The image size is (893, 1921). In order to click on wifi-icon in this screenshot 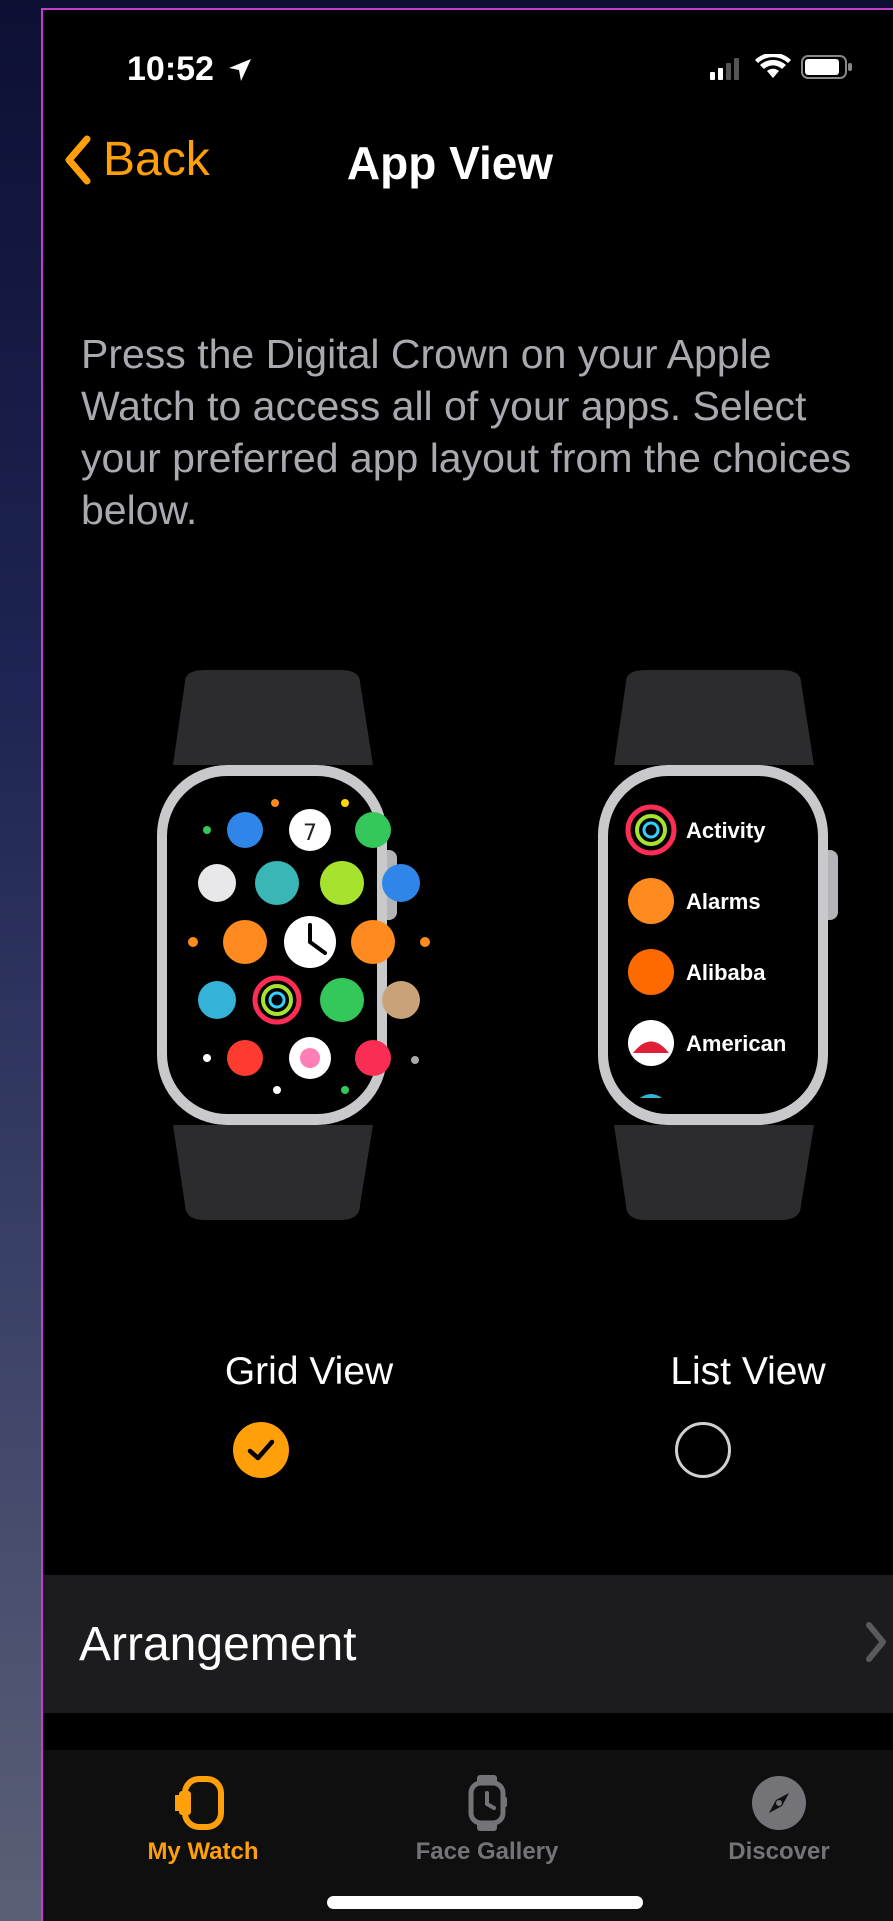, I will do `click(772, 65)`.